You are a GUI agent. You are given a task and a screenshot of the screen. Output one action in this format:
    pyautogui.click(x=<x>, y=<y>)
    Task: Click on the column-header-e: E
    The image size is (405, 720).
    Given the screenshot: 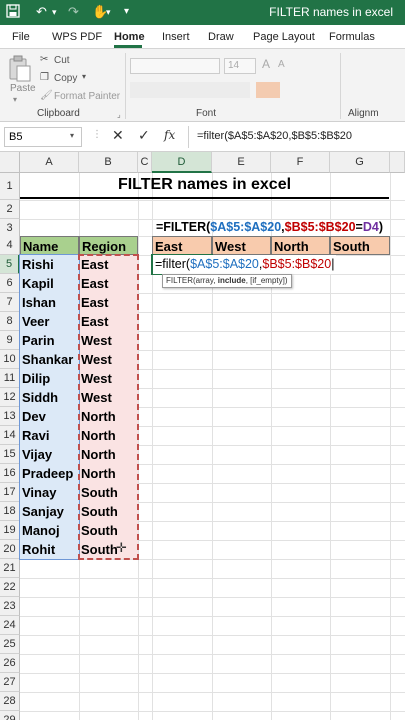 What is the action you would take?
    pyautogui.click(x=241, y=162)
    